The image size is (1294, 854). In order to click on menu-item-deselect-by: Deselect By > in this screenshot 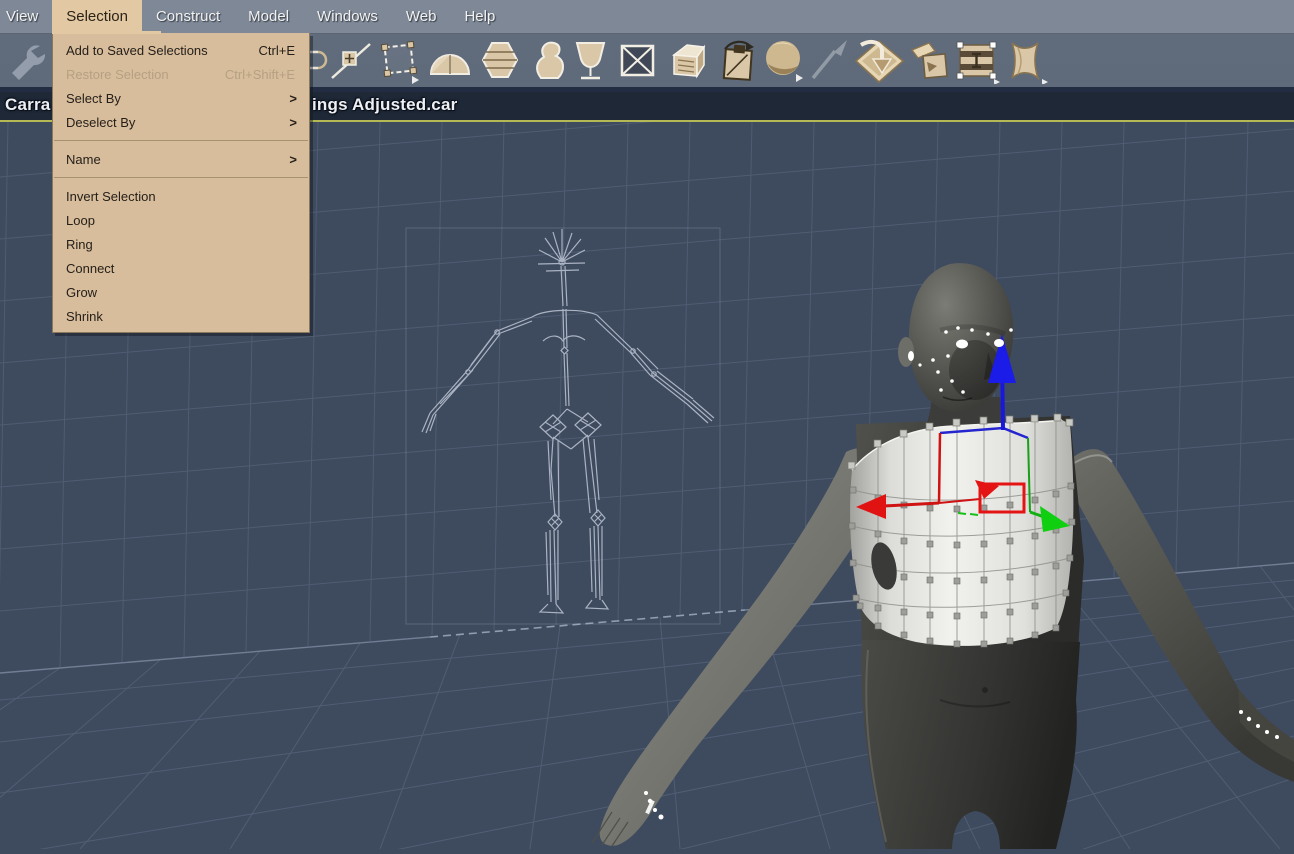, I will do `click(181, 122)`.